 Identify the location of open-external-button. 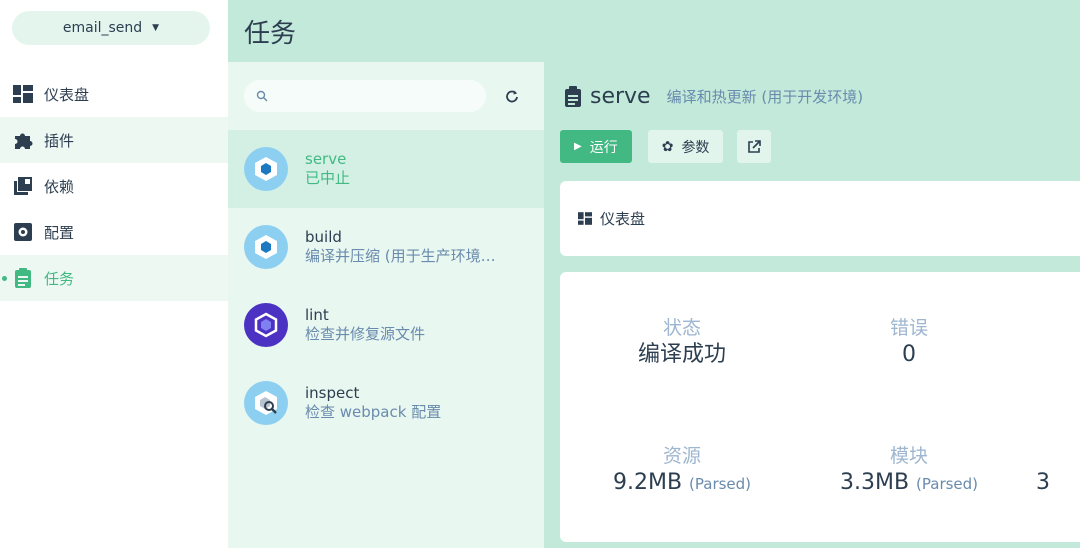
(754, 146).